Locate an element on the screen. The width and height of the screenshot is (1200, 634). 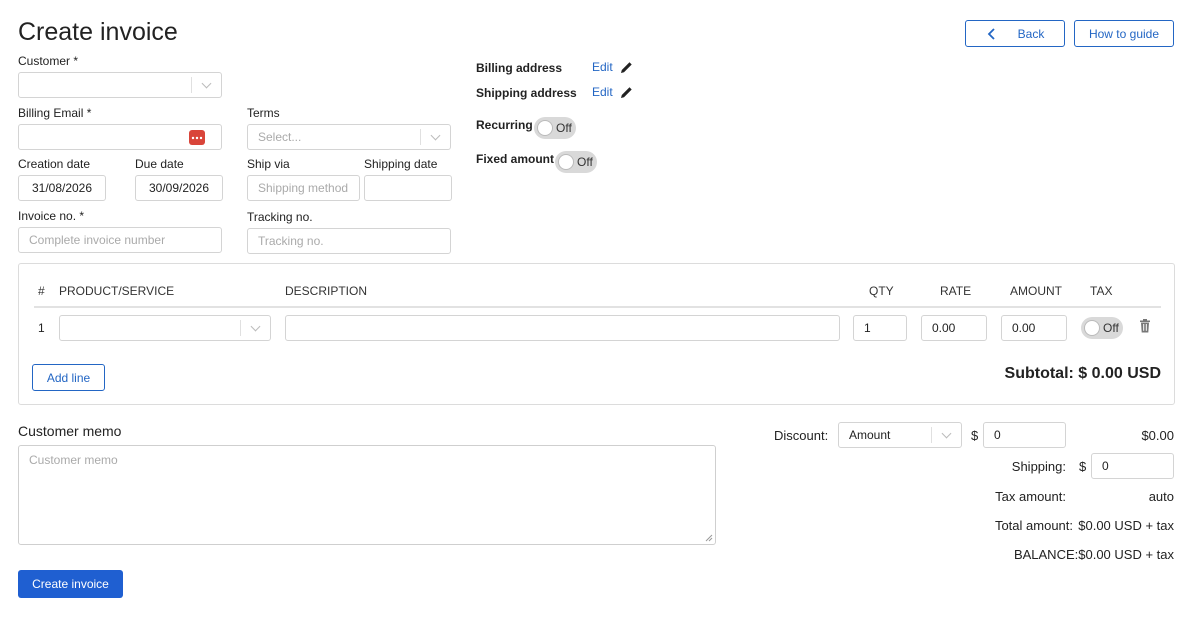
create-invoice-label: Create invoice is located at coordinates (70, 584).